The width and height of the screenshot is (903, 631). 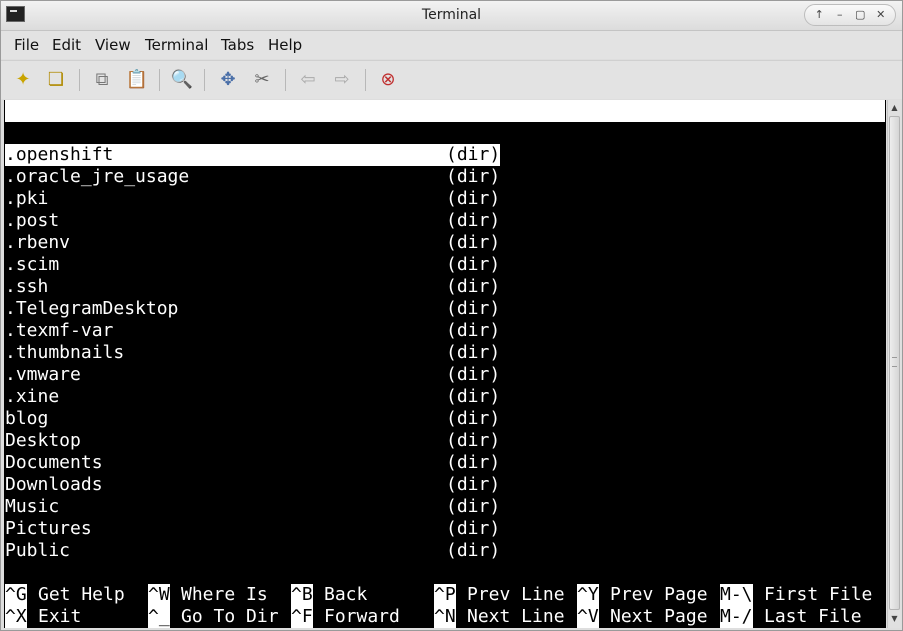 What do you see at coordinates (588, 617) in the screenshot?
I see `shortcut-key: ^V` at bounding box center [588, 617].